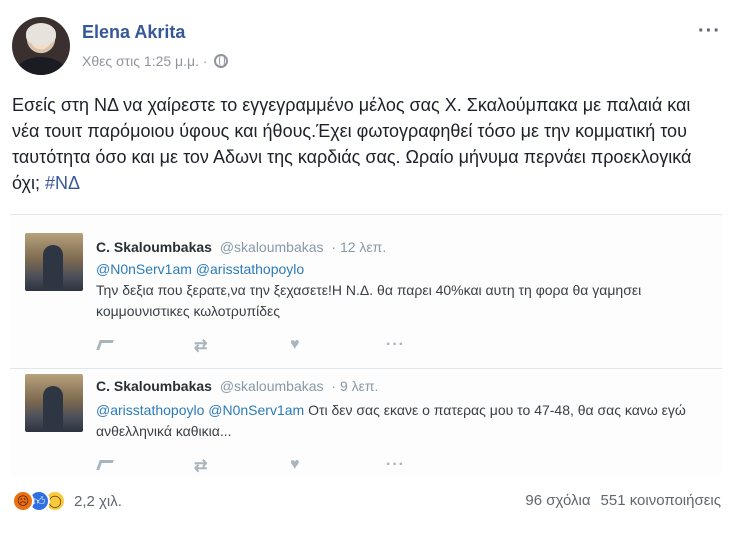 The image size is (735, 537). Describe the element at coordinates (359, 247) in the screenshot. I see `tweet-time: · 12 λεπ.` at that location.